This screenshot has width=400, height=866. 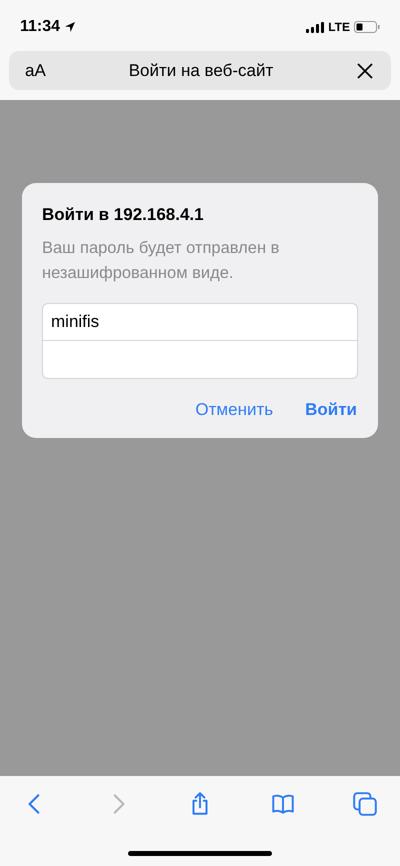 What do you see at coordinates (70, 27) in the screenshot?
I see `location-arrow-icon` at bounding box center [70, 27].